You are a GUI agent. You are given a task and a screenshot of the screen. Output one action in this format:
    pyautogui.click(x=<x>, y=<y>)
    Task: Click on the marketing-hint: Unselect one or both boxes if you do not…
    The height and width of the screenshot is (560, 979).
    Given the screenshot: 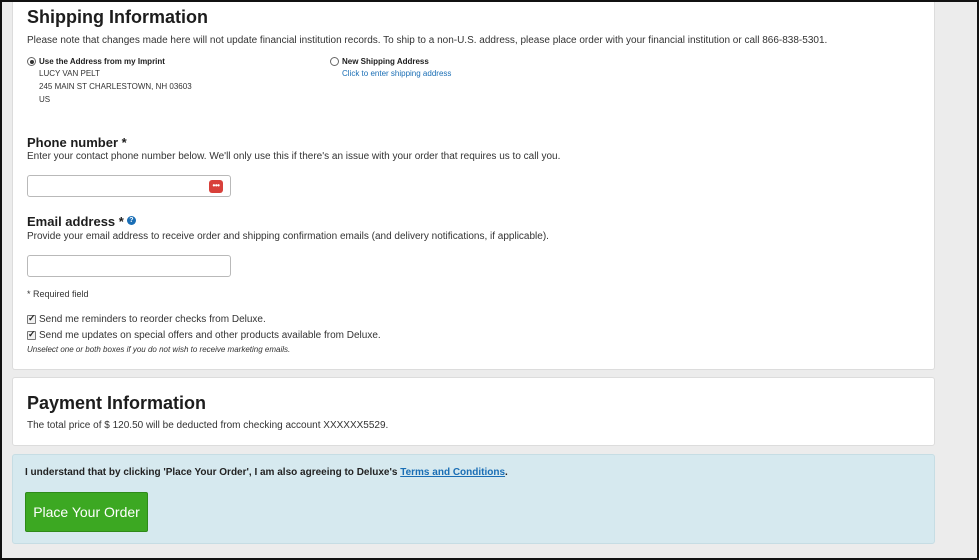 What is the action you would take?
    pyautogui.click(x=159, y=349)
    